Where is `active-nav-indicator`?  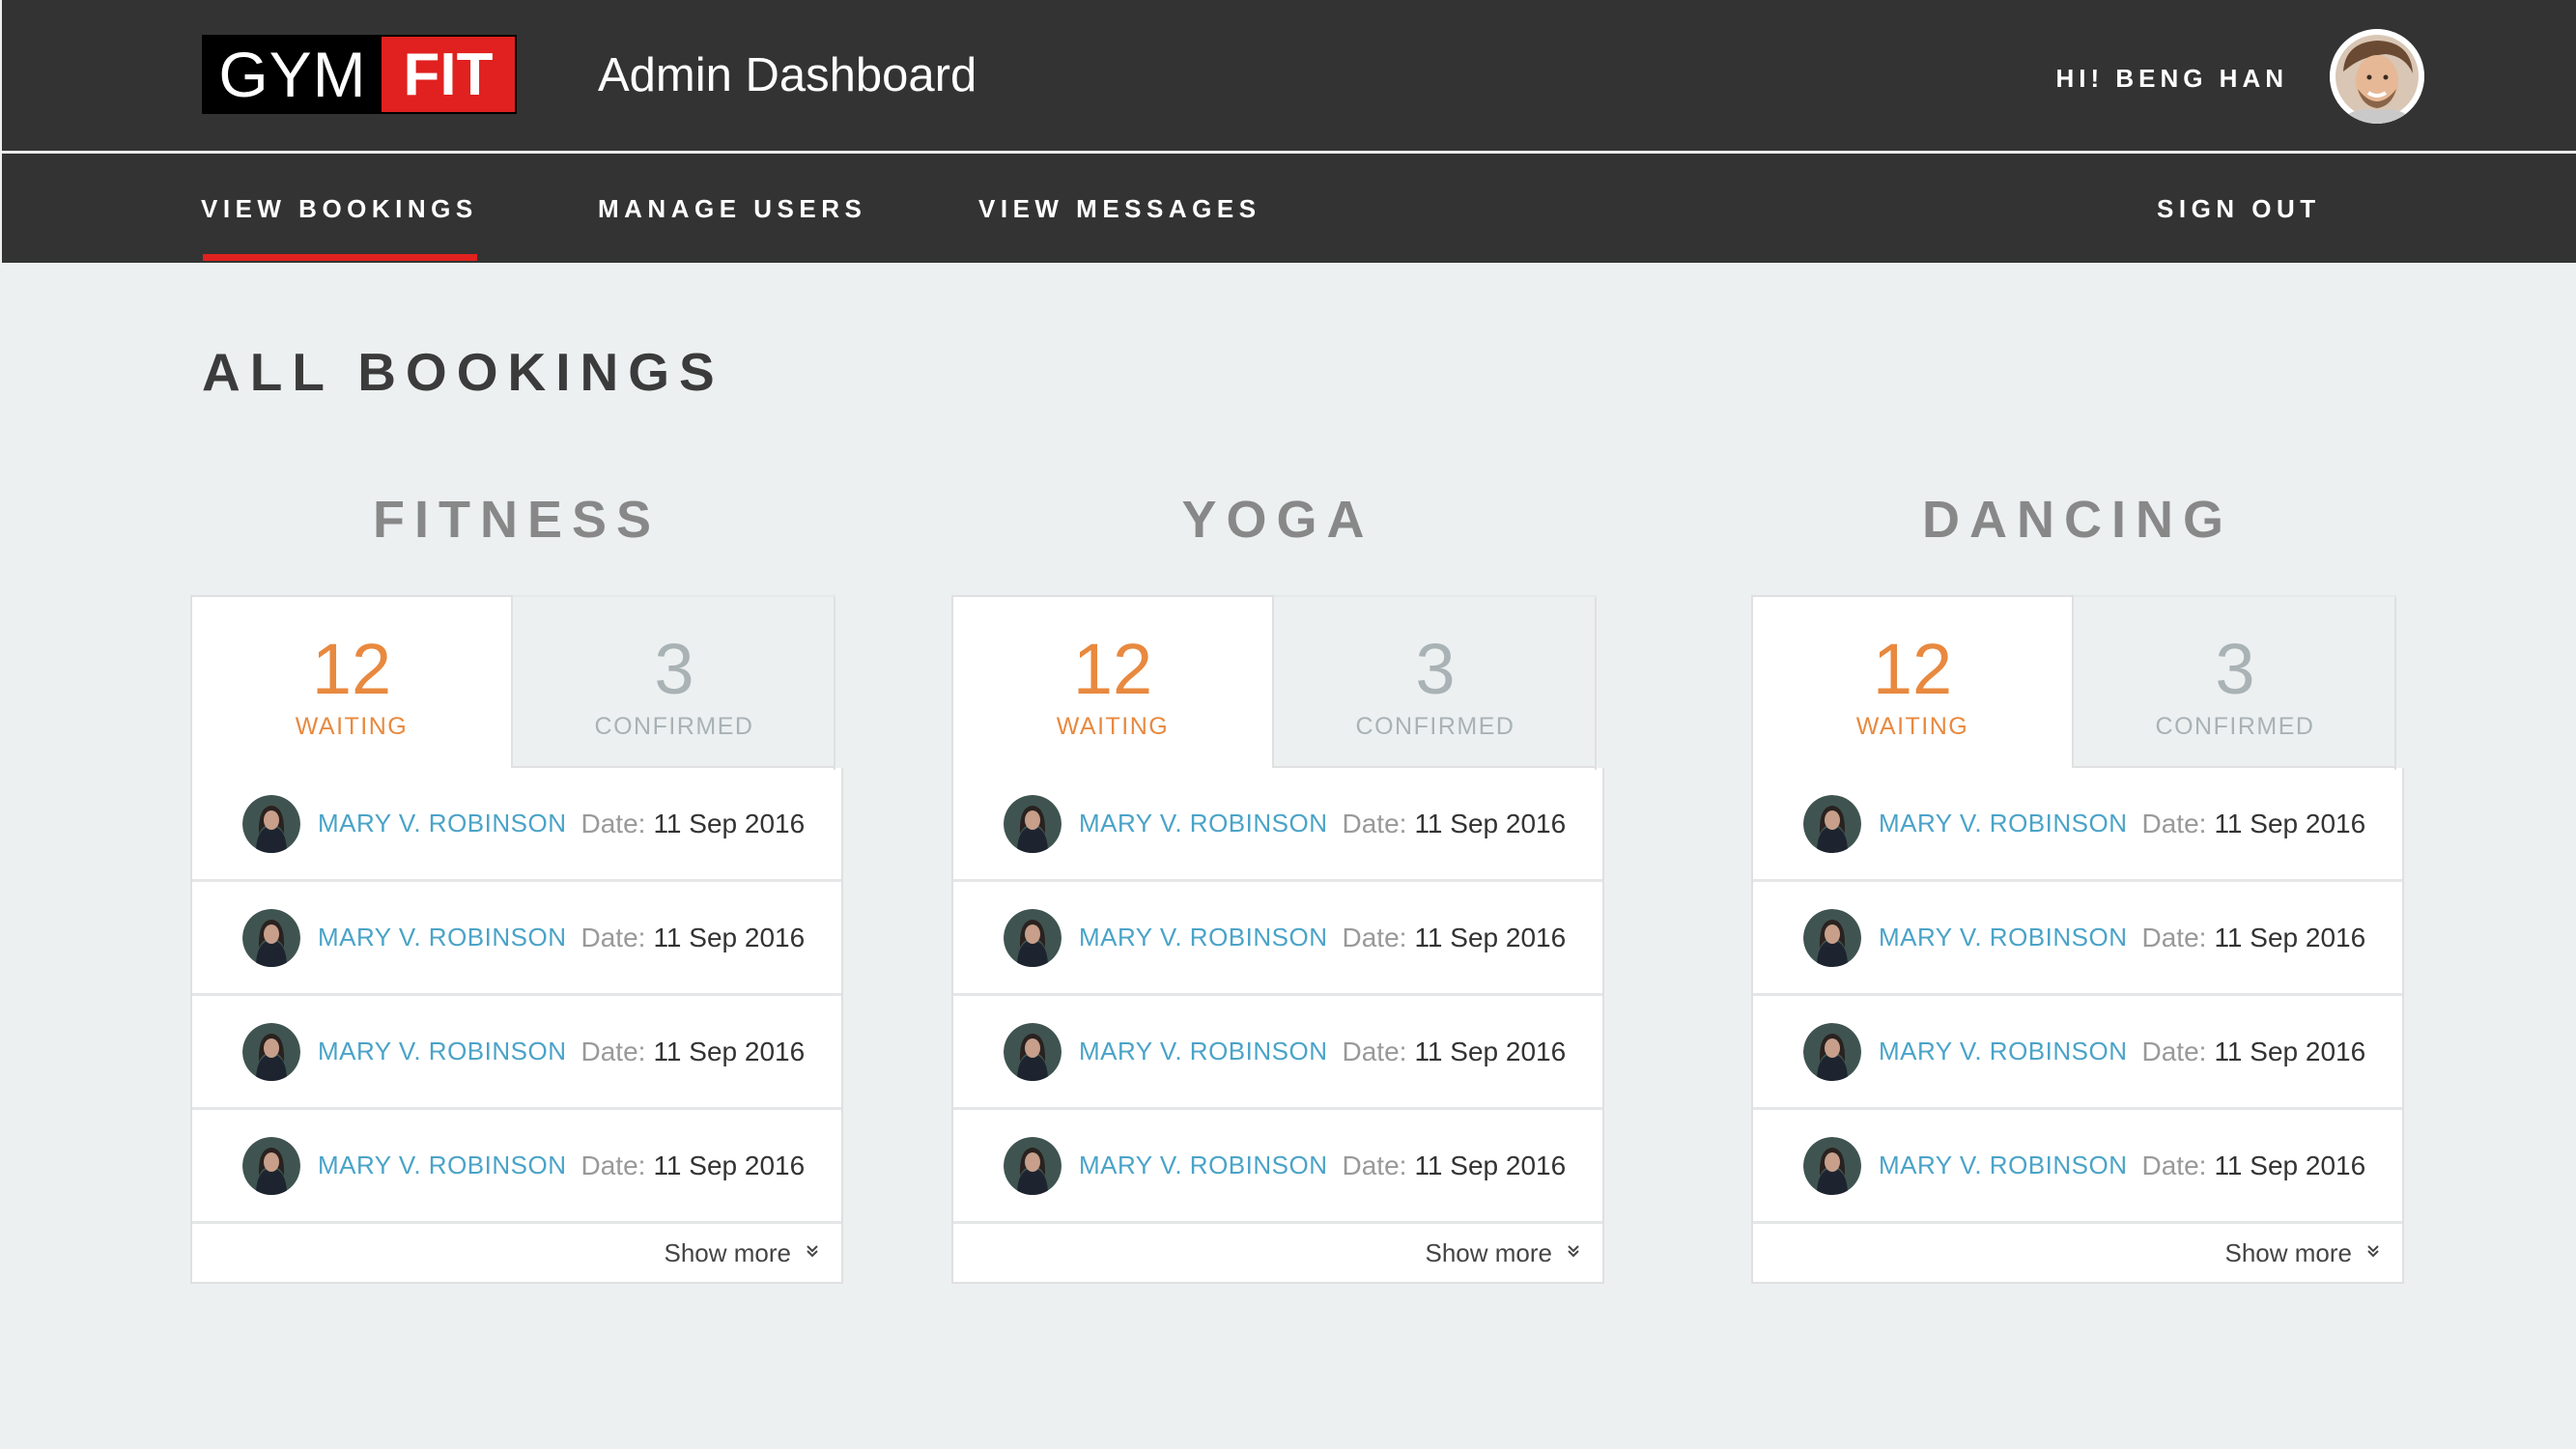 active-nav-indicator is located at coordinates (340, 257).